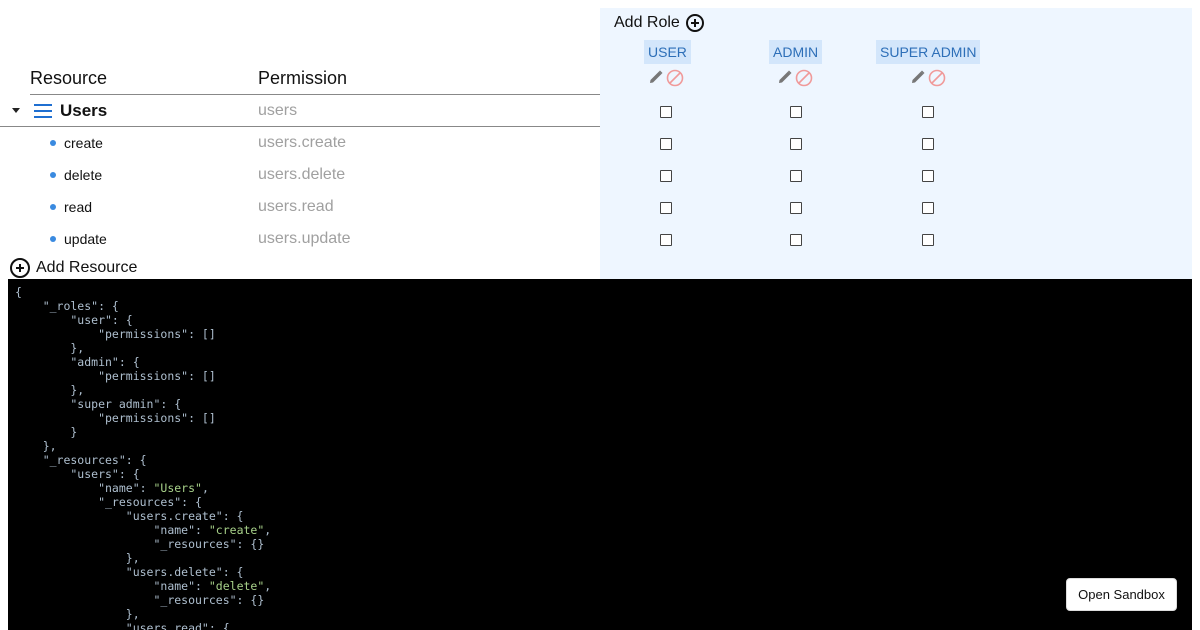  What do you see at coordinates (78, 207) in the screenshot?
I see `item-name: read` at bounding box center [78, 207].